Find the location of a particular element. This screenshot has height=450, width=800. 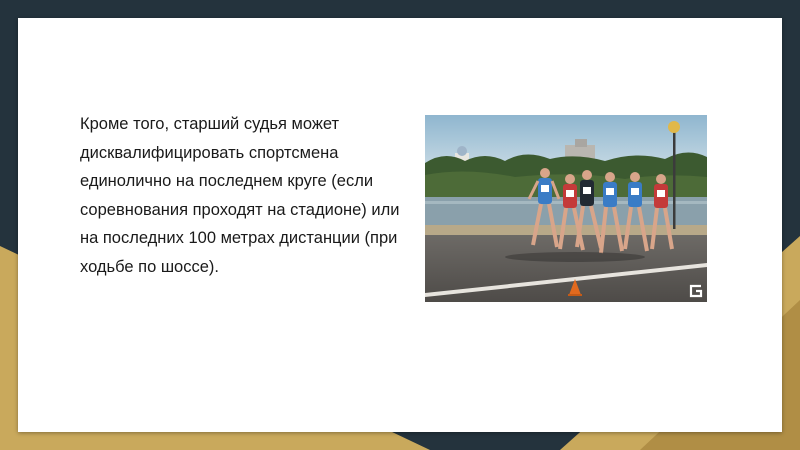

race-walking-photo is located at coordinates (566, 208).